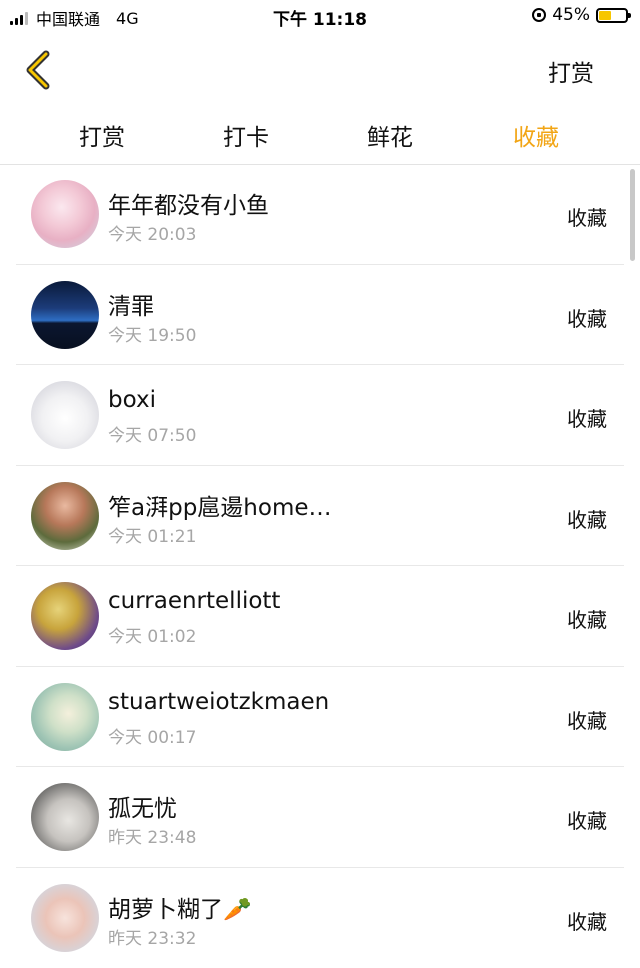  What do you see at coordinates (571, 15) in the screenshot?
I see `battery-percent: 45%` at bounding box center [571, 15].